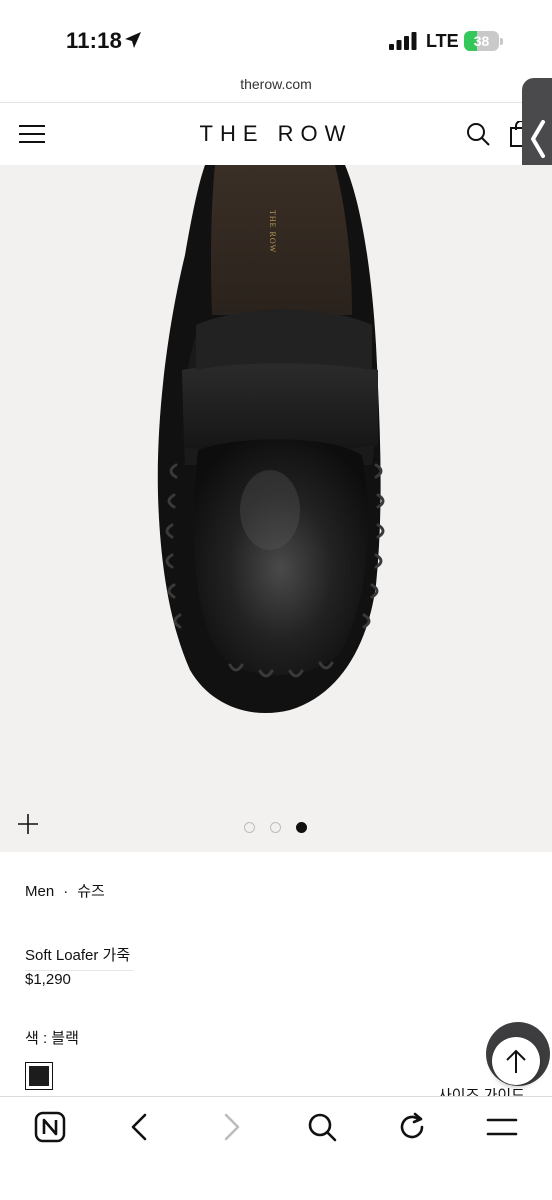 The image size is (552, 1200). Describe the element at coordinates (442, 41) in the screenshot. I see `network-type: LTE` at that location.